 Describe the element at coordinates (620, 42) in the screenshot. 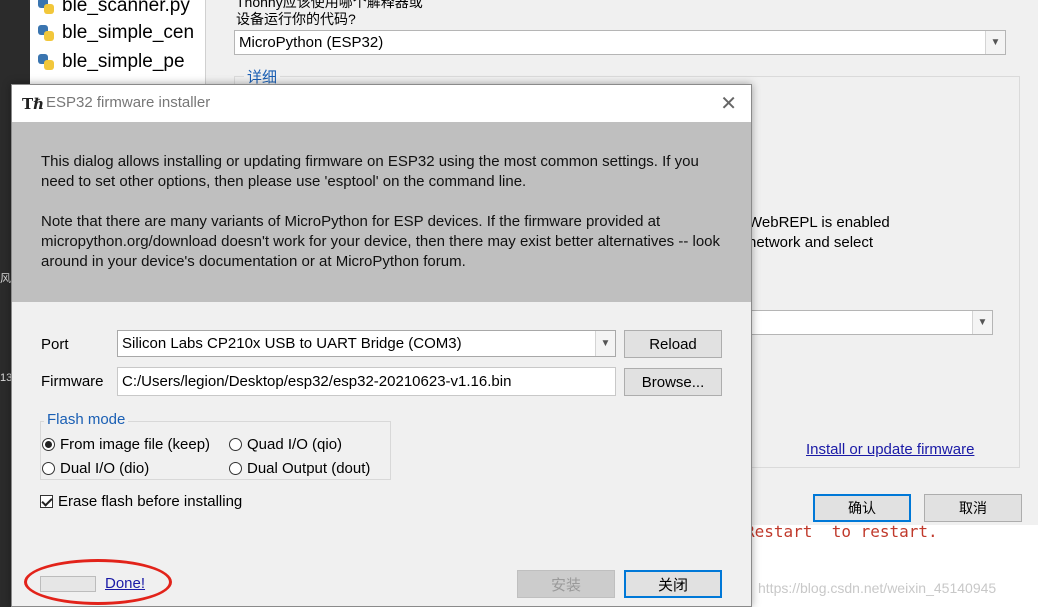

I see `interpreter-select: MicroPython (ESP32) ▼` at that location.